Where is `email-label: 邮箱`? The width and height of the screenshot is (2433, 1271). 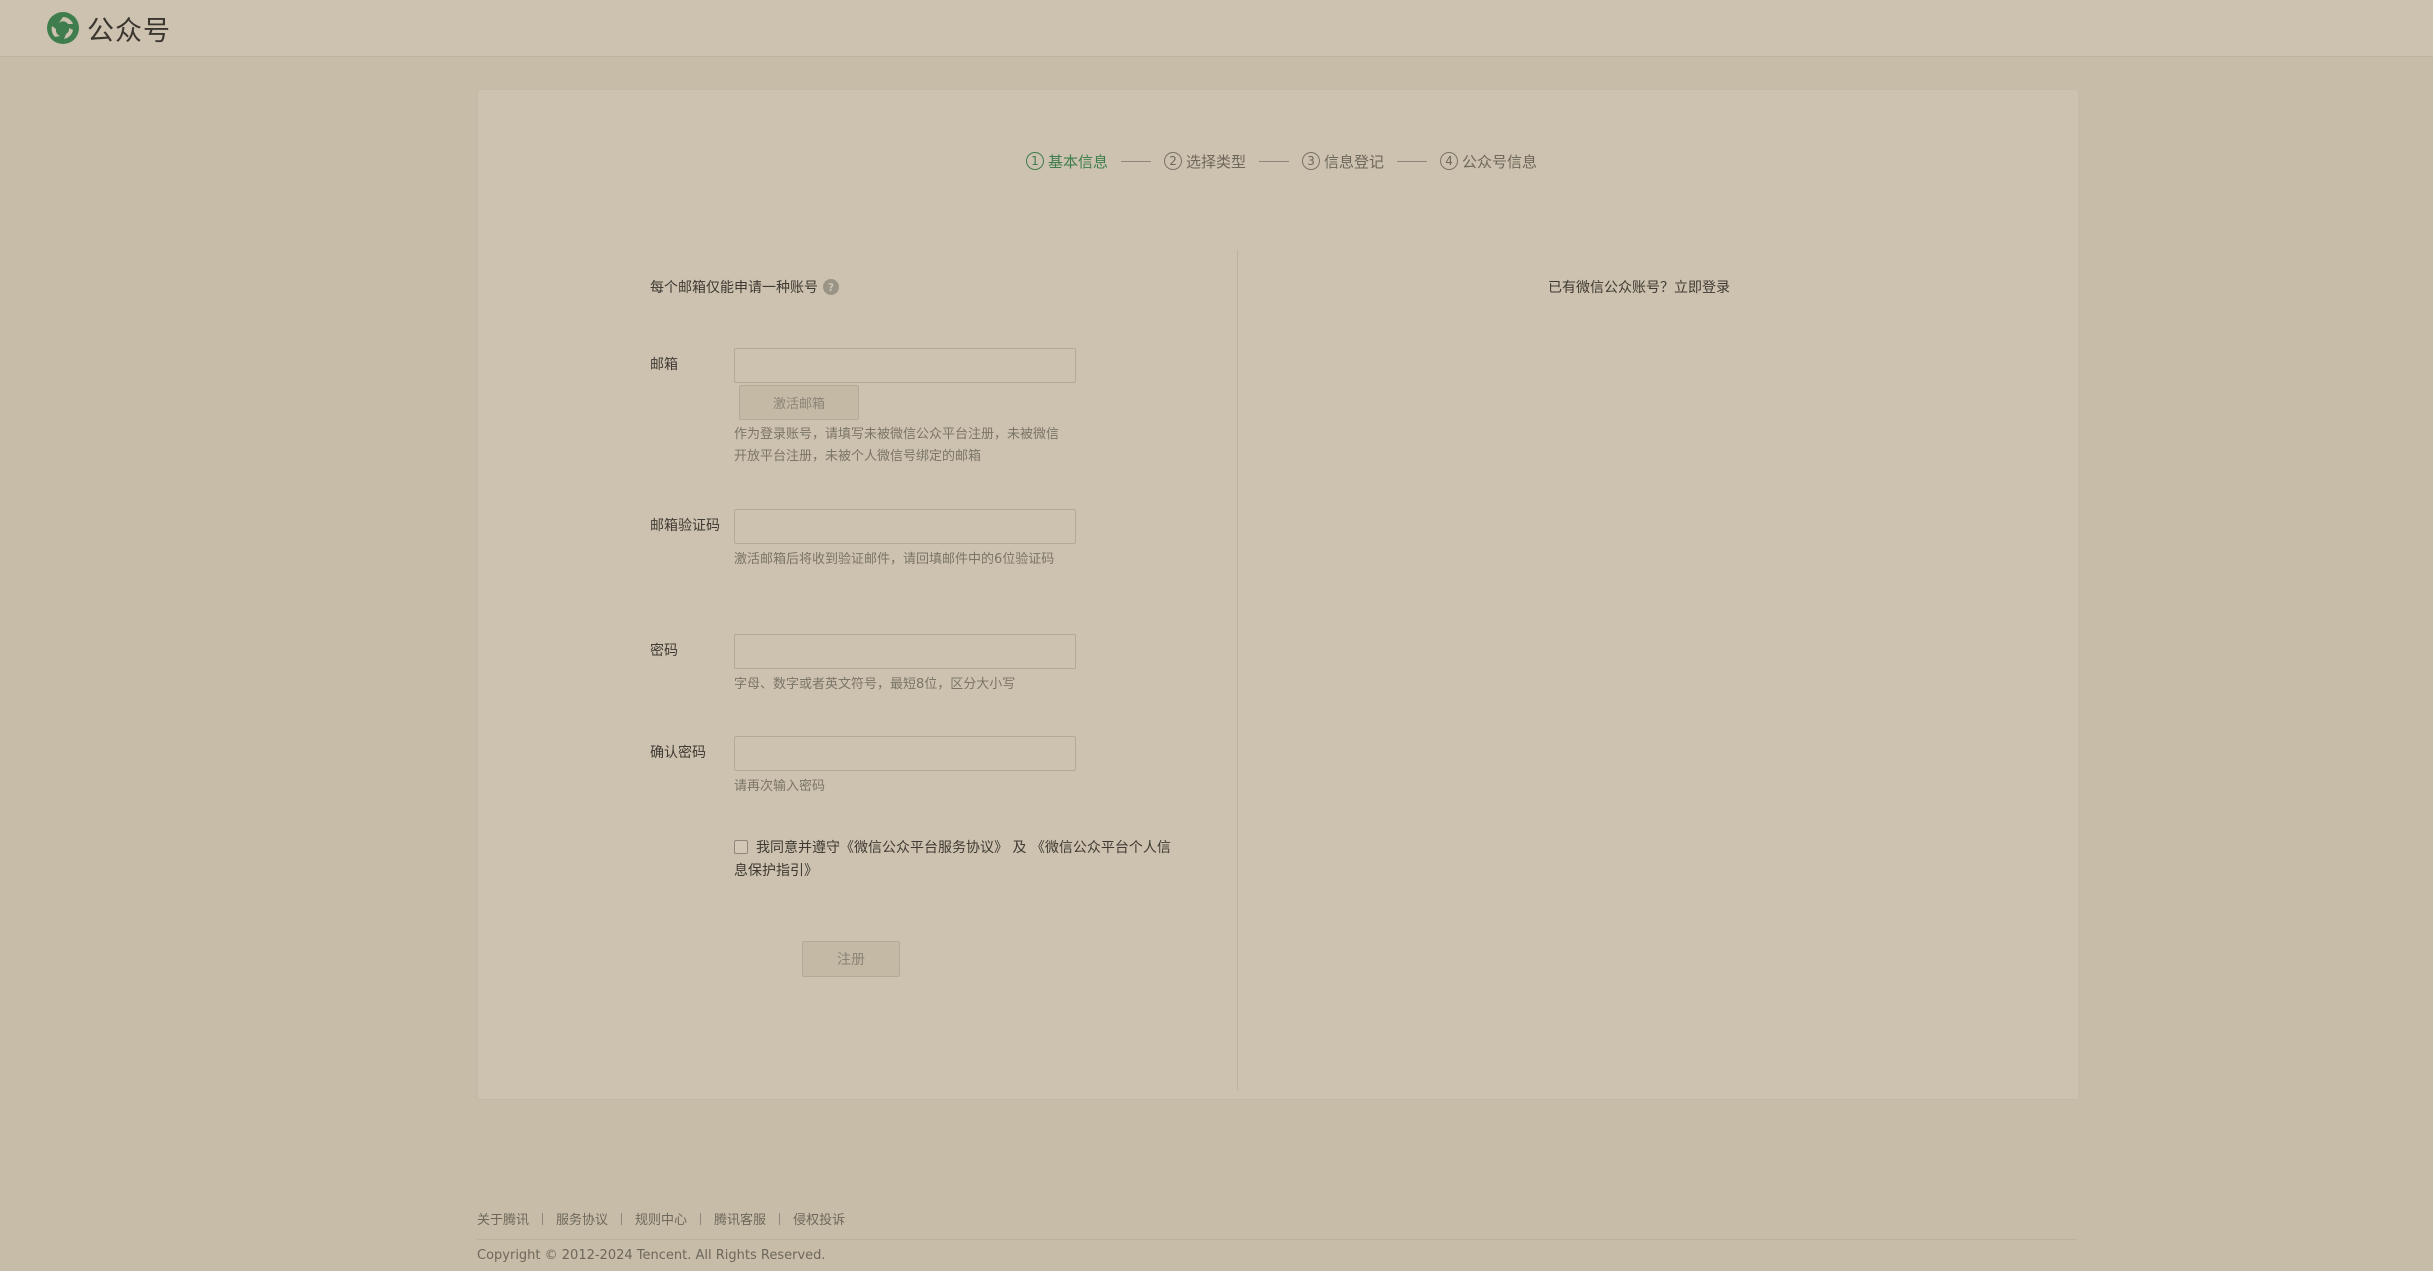 email-label: 邮箱 is located at coordinates (664, 365).